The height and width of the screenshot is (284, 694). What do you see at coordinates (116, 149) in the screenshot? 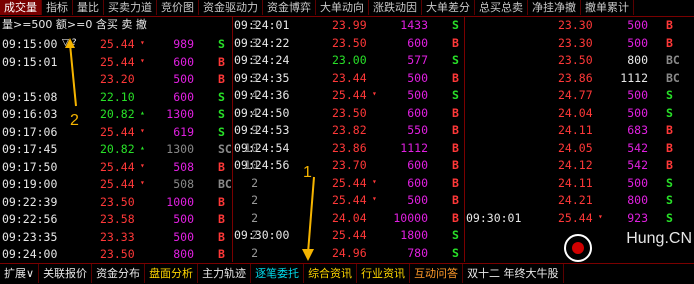
I see `trade-row: 09:17:45 20.82 ▴ 1300 SC` at bounding box center [116, 149].